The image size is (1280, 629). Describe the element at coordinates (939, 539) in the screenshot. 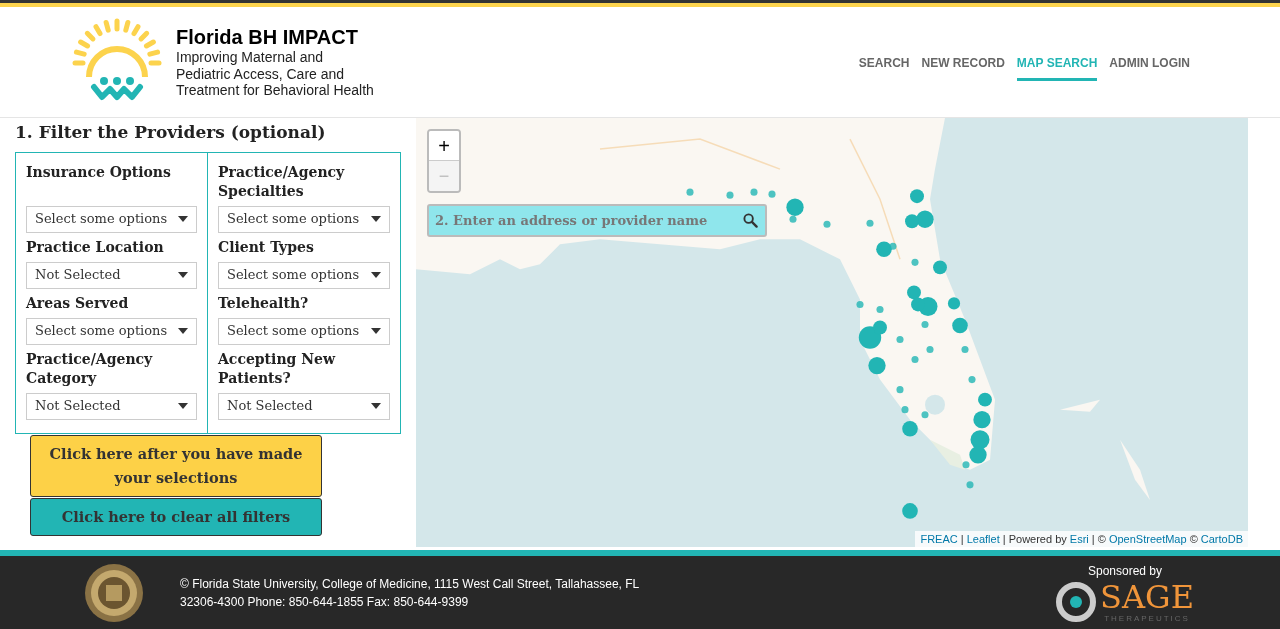

I see `attribution-link: FREAC` at that location.